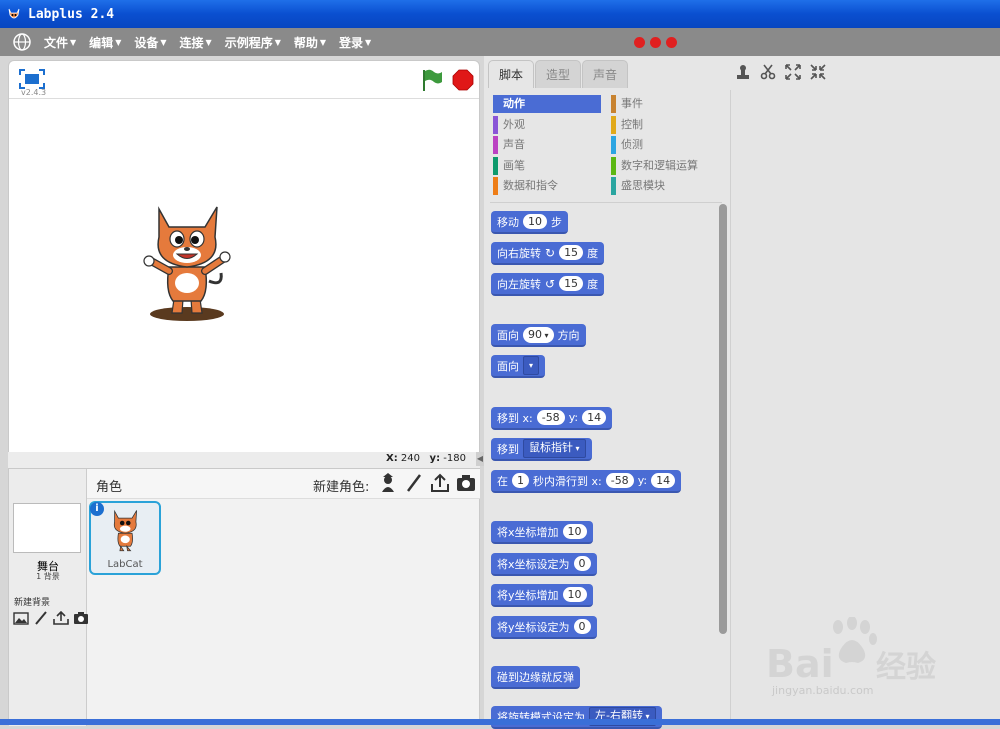 Image resolution: width=1000 pixels, height=729 pixels. Describe the element at coordinates (547, 125) in the screenshot. I see `category-looks: 外观` at that location.